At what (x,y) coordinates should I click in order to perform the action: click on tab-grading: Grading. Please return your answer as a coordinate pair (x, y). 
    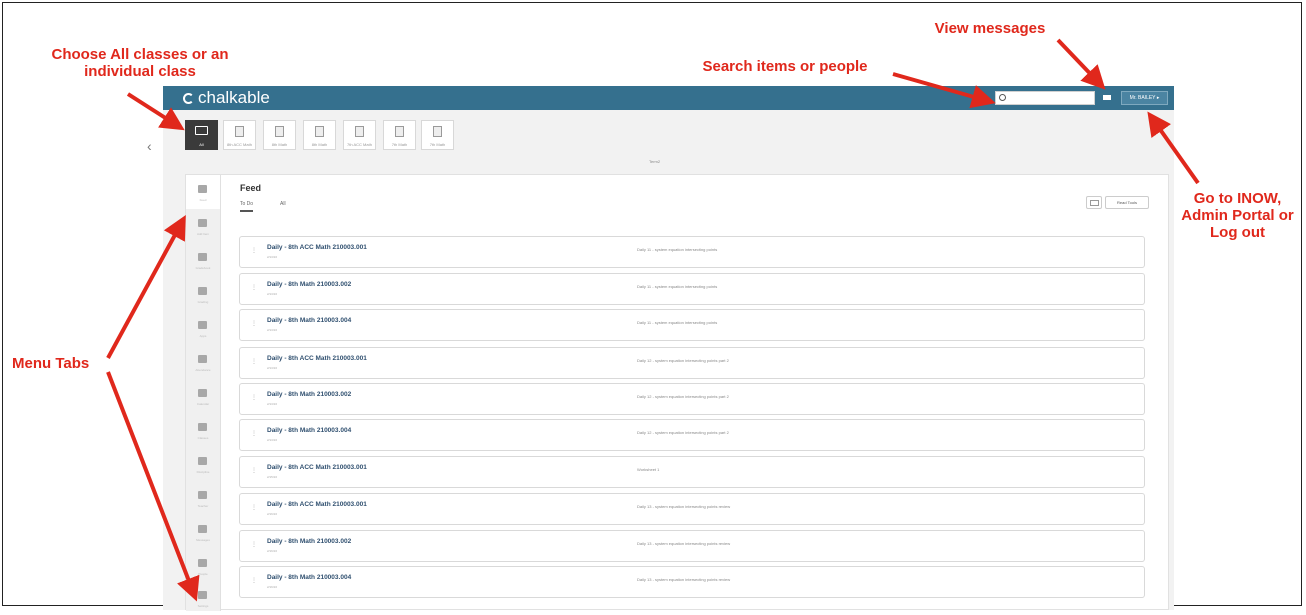
    Looking at the image, I should click on (203, 294).